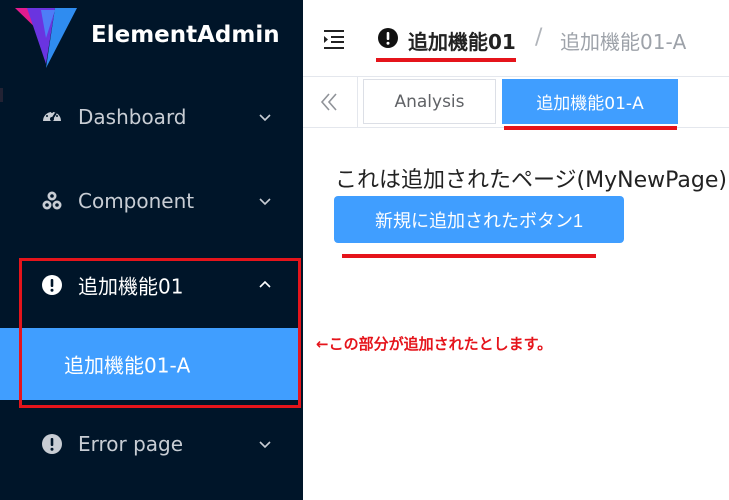  Describe the element at coordinates (462, 42) in the screenshot. I see `breadcrumb-current: 追加機能01` at that location.